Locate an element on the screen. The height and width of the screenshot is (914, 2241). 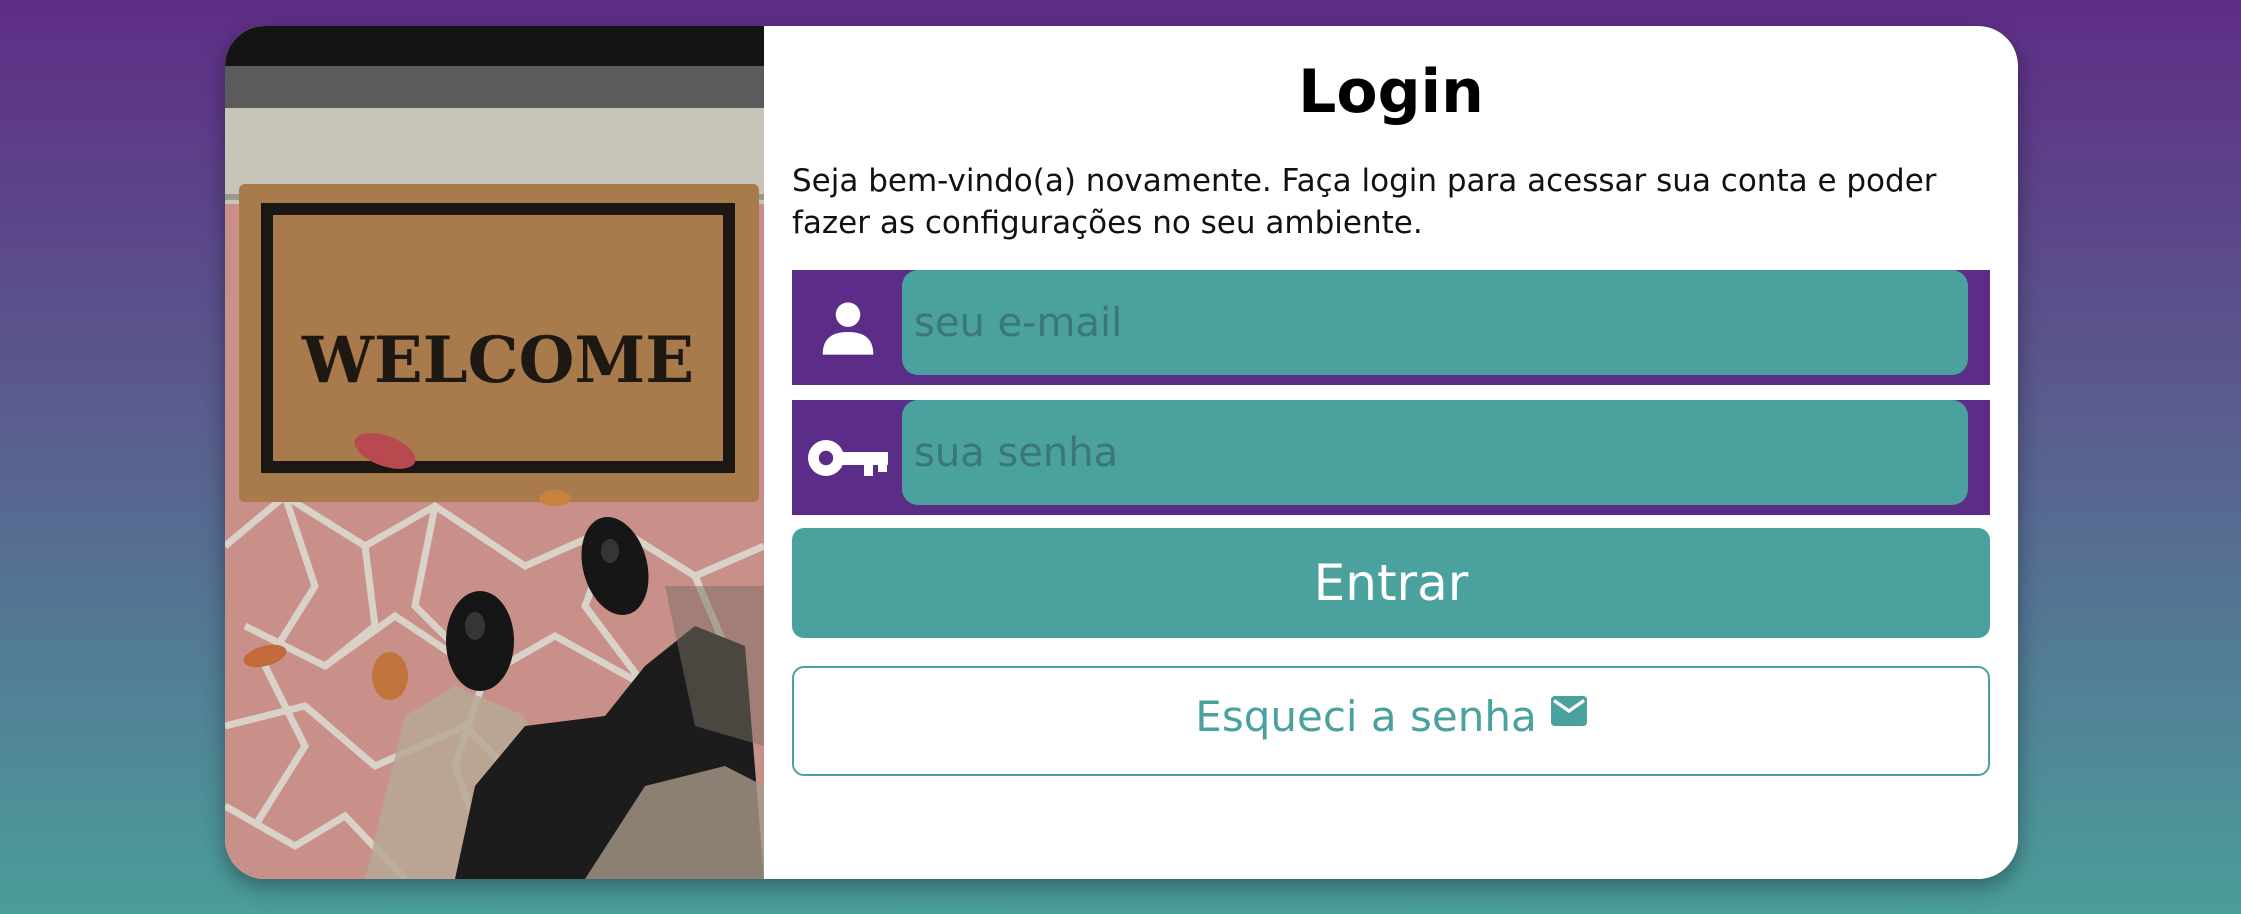
mail-icon is located at coordinates (1568, 711).